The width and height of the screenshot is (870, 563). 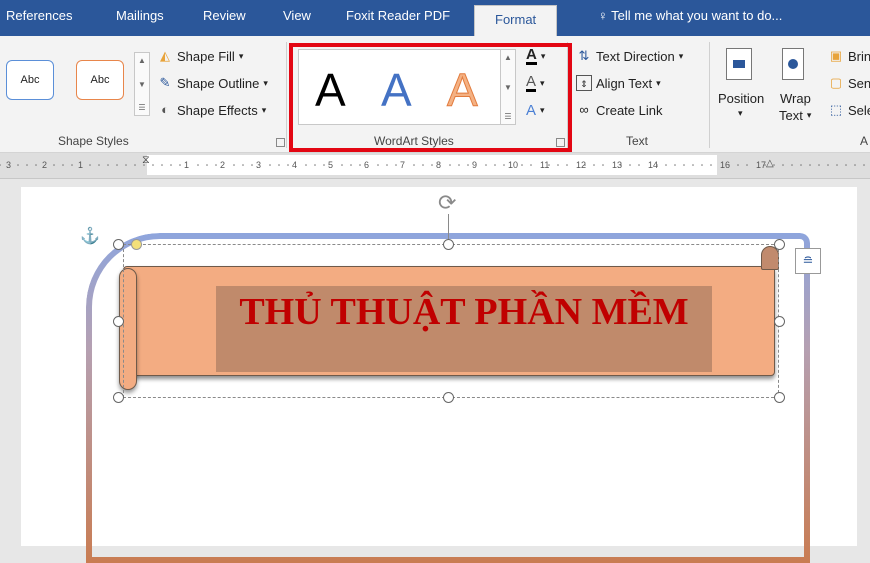 I want to click on position-icon, so click(x=739, y=64).